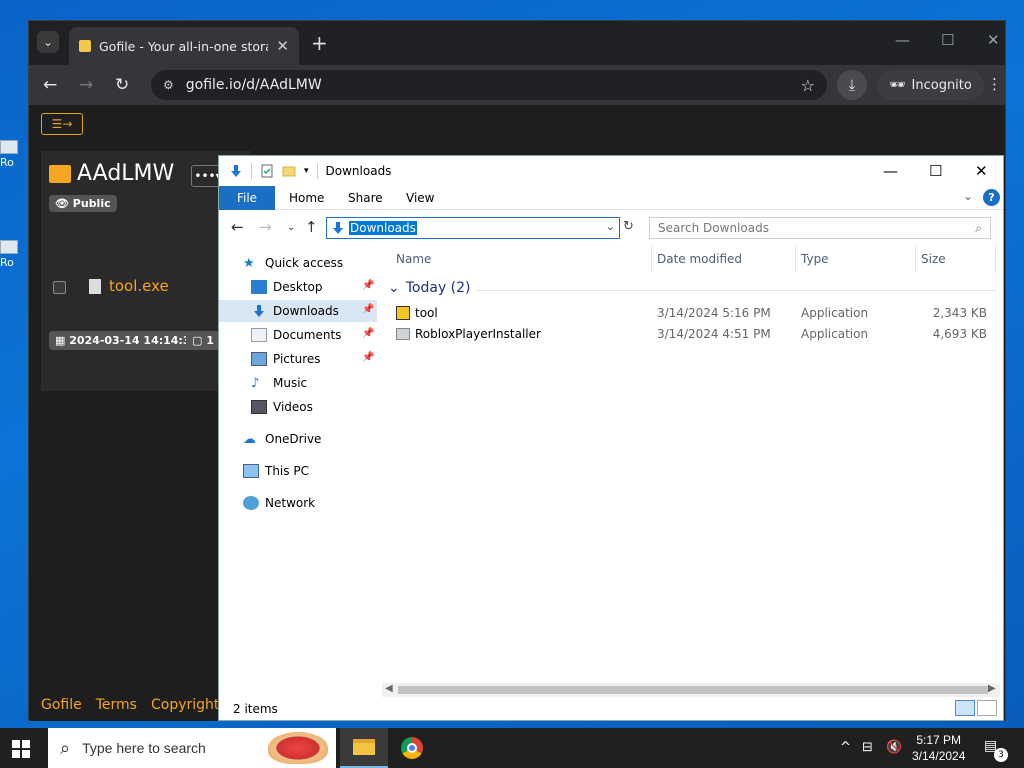 Image resolution: width=1024 pixels, height=768 pixels. What do you see at coordinates (933, 259) in the screenshot?
I see `column-size: Size` at bounding box center [933, 259].